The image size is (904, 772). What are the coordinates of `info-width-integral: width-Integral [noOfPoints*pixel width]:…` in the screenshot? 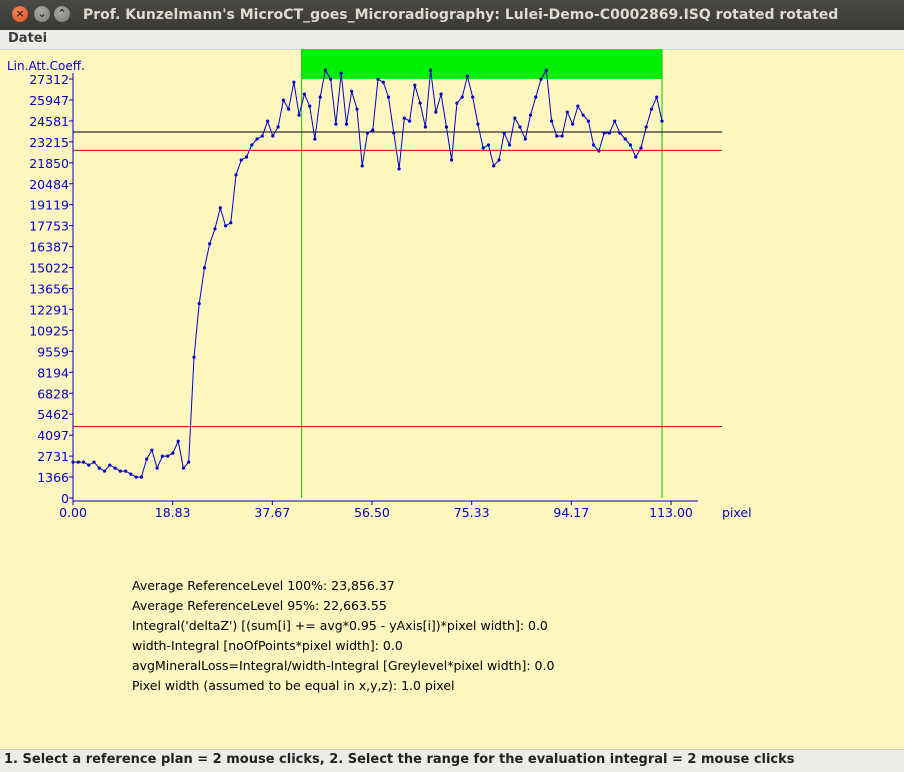 It's located at (267, 645).